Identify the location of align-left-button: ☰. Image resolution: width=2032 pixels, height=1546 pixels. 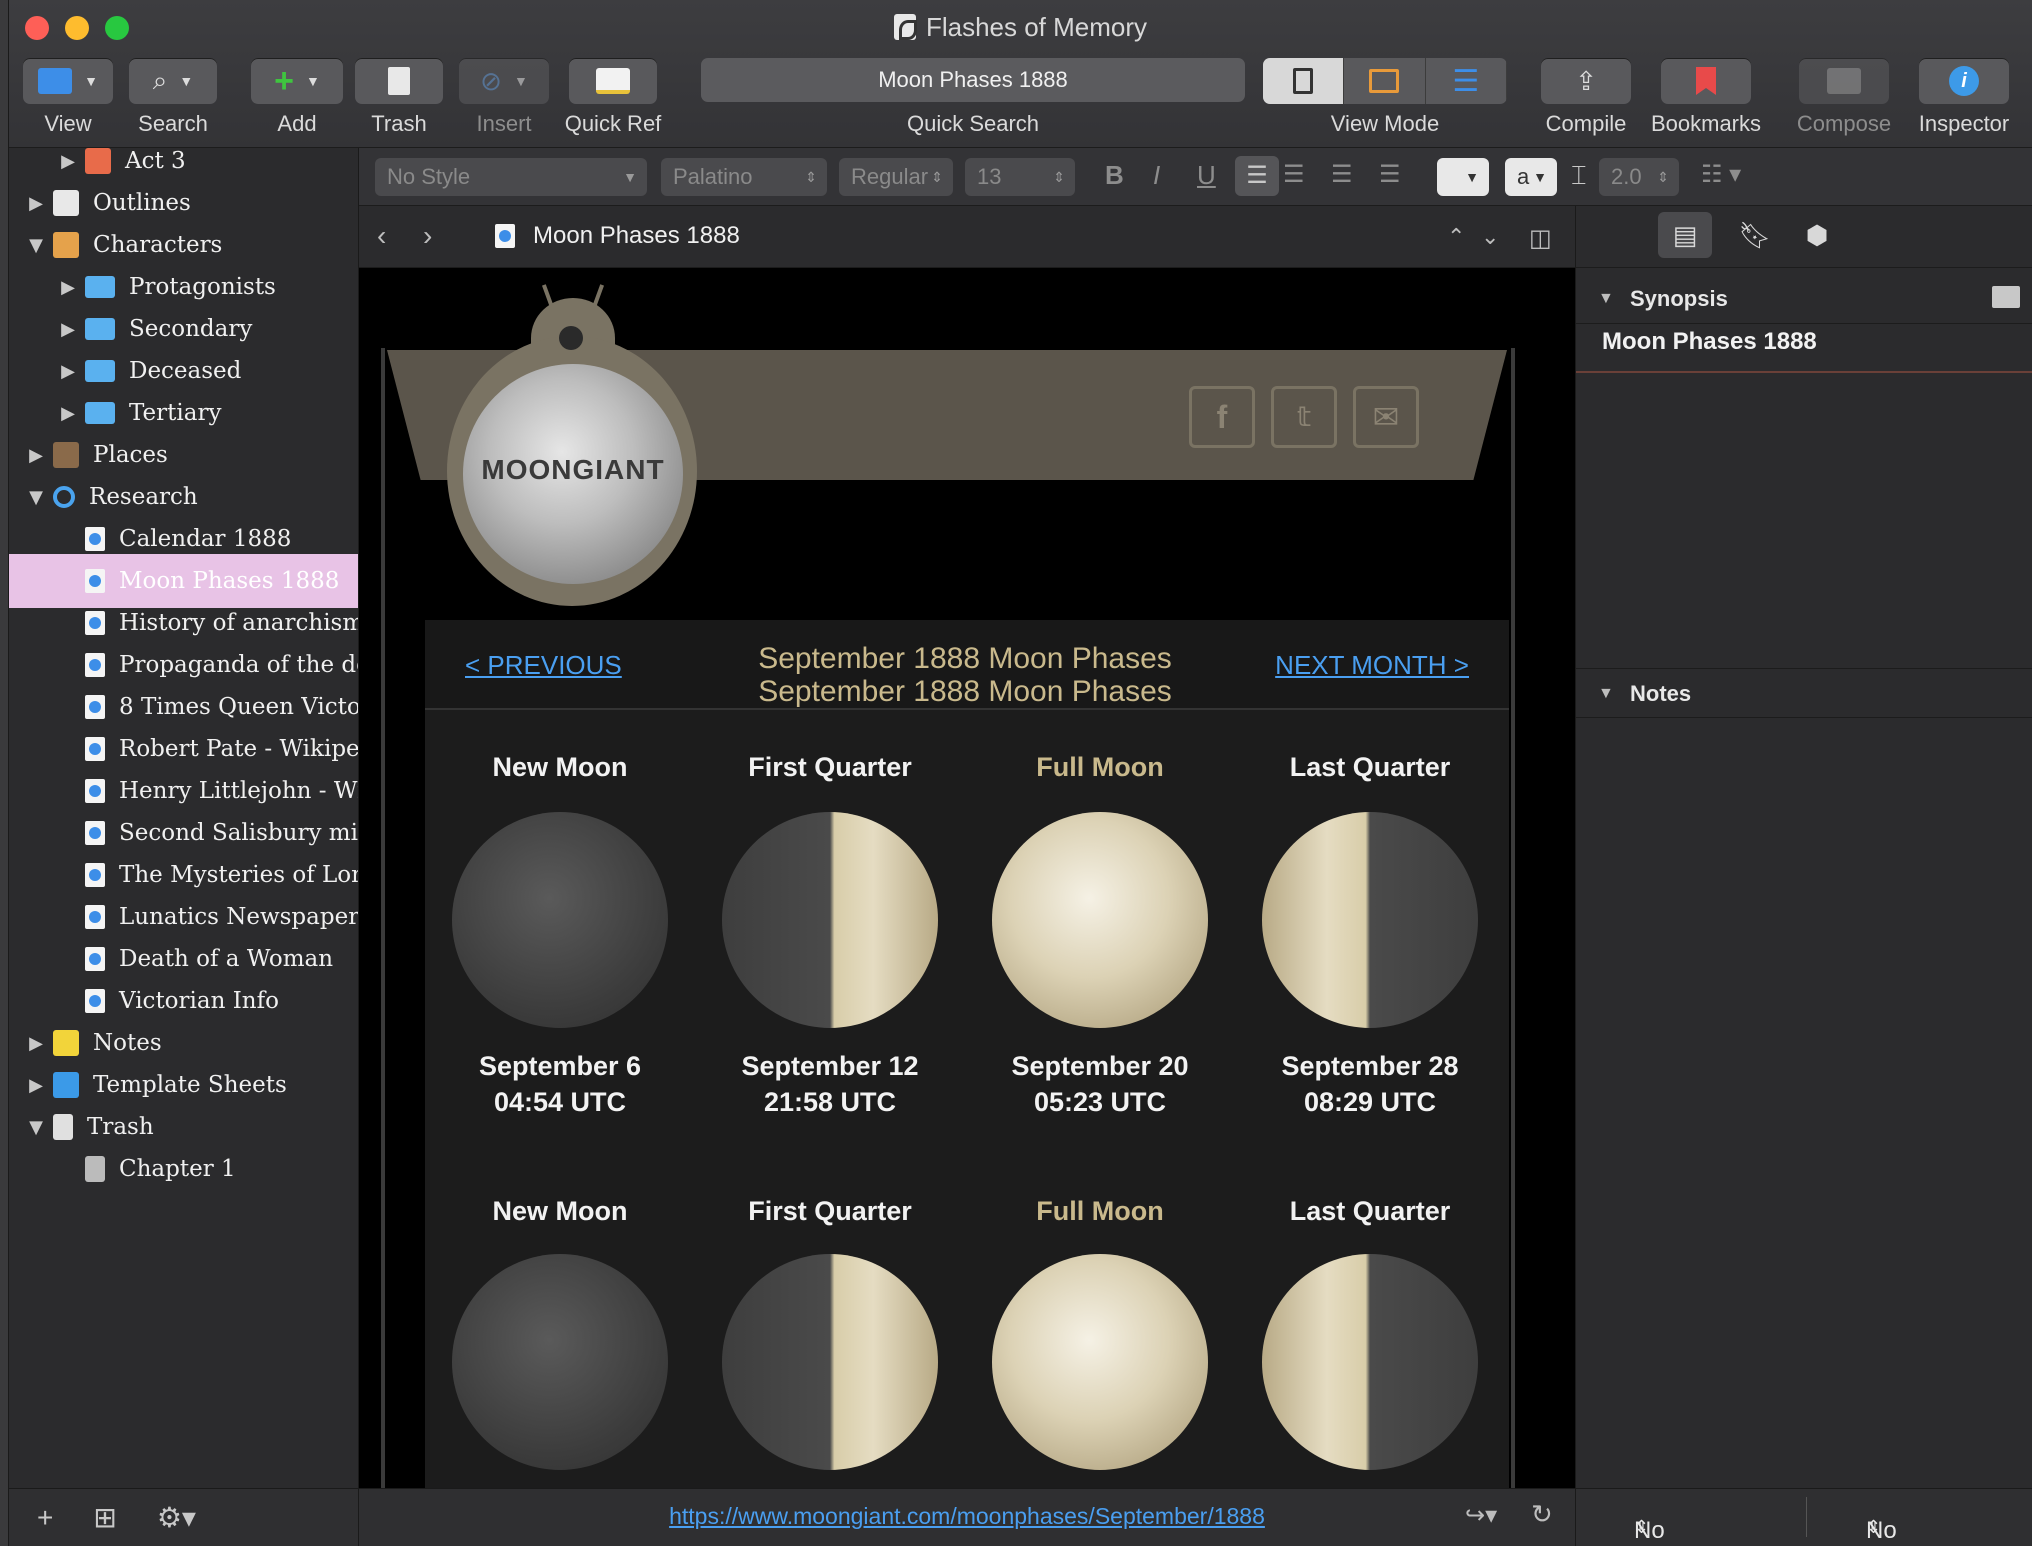
(1257, 176).